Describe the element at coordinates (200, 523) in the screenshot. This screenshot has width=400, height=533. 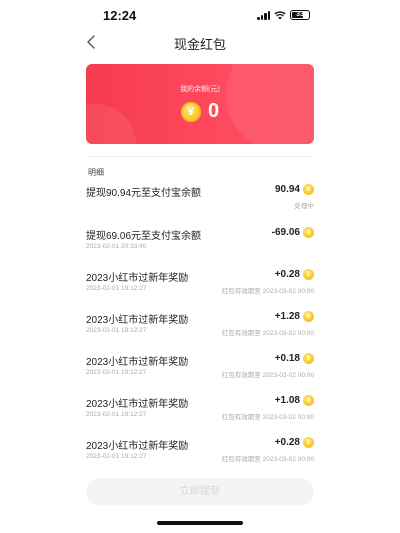
I see `home-indicator` at that location.